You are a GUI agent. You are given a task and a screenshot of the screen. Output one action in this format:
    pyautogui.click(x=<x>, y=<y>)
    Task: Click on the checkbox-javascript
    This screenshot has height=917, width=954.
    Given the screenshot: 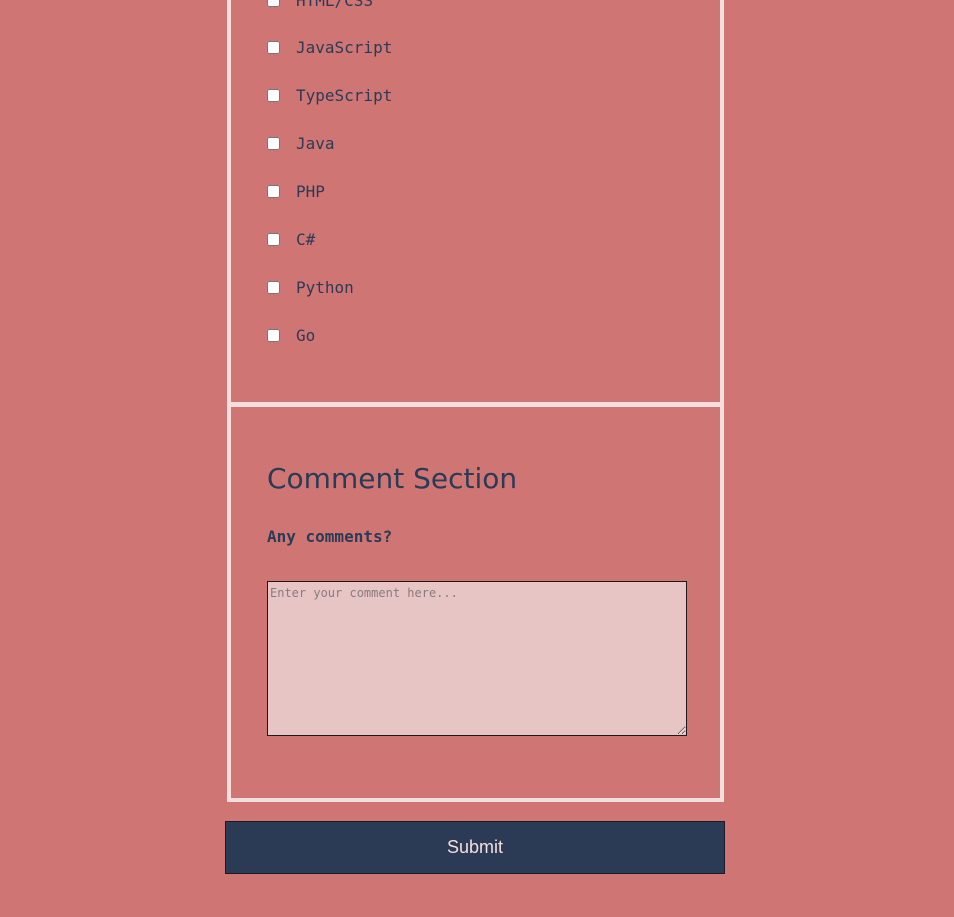 What is the action you would take?
    pyautogui.click(x=273, y=47)
    